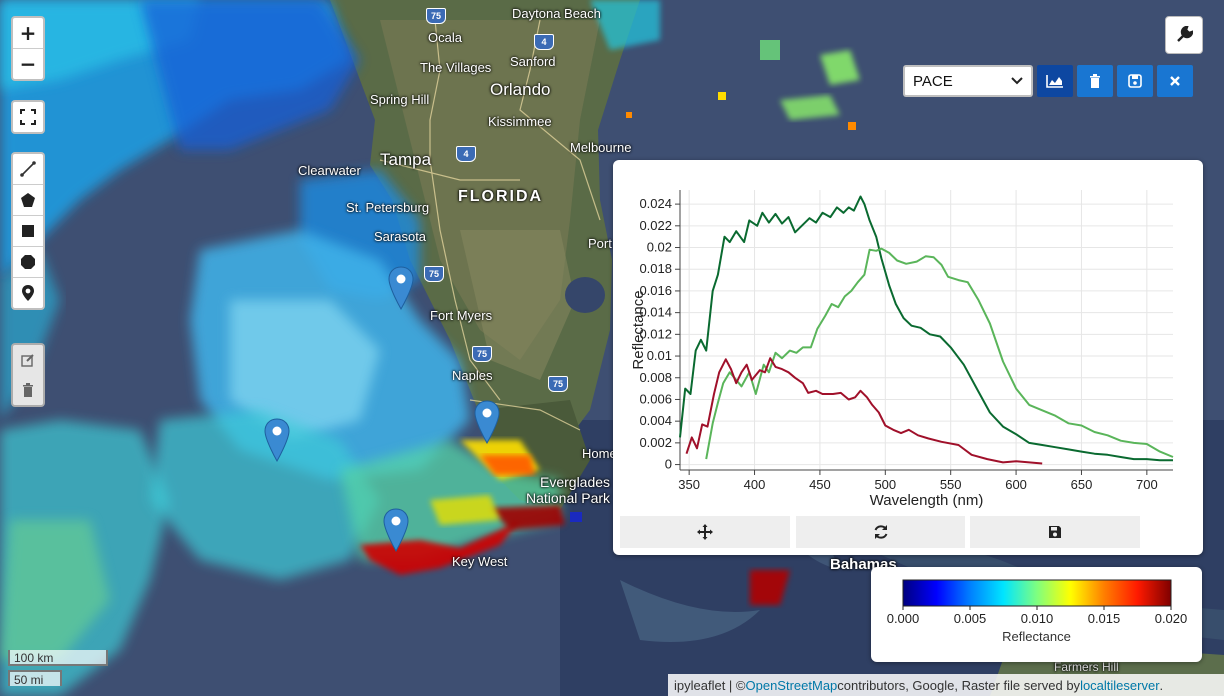 This screenshot has width=1224, height=696. What do you see at coordinates (520, 121) in the screenshot?
I see `label-kissimmee: Kissimmee` at bounding box center [520, 121].